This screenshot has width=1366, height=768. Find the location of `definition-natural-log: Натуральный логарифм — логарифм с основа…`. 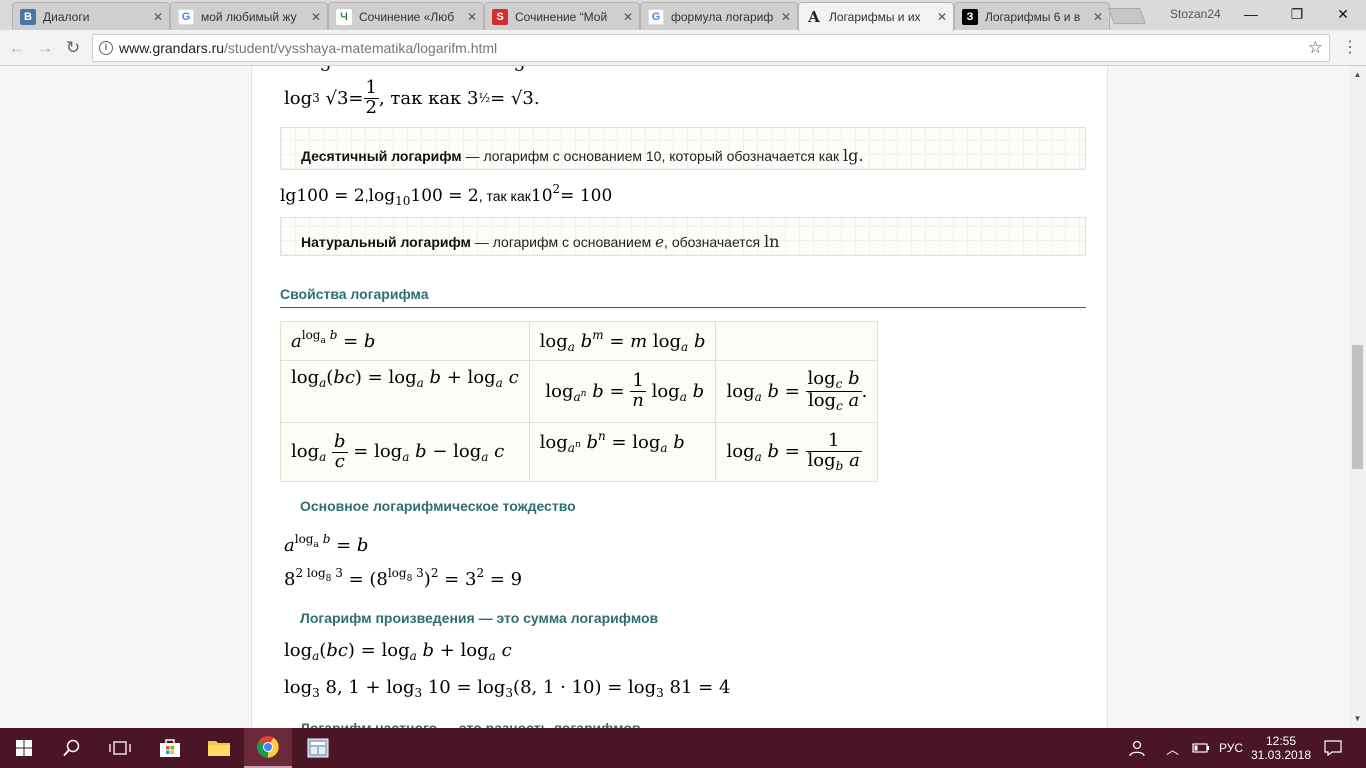

definition-natural-log: Натуральный логарифм — логарифм с основа… is located at coordinates (683, 236).